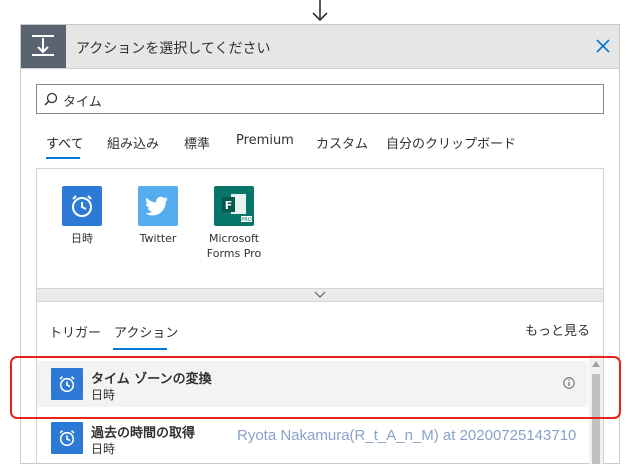 Image resolution: width=635 pixels, height=464 pixels. What do you see at coordinates (234, 206) in the screenshot?
I see `forms-pro-icon: F PRO` at bounding box center [234, 206].